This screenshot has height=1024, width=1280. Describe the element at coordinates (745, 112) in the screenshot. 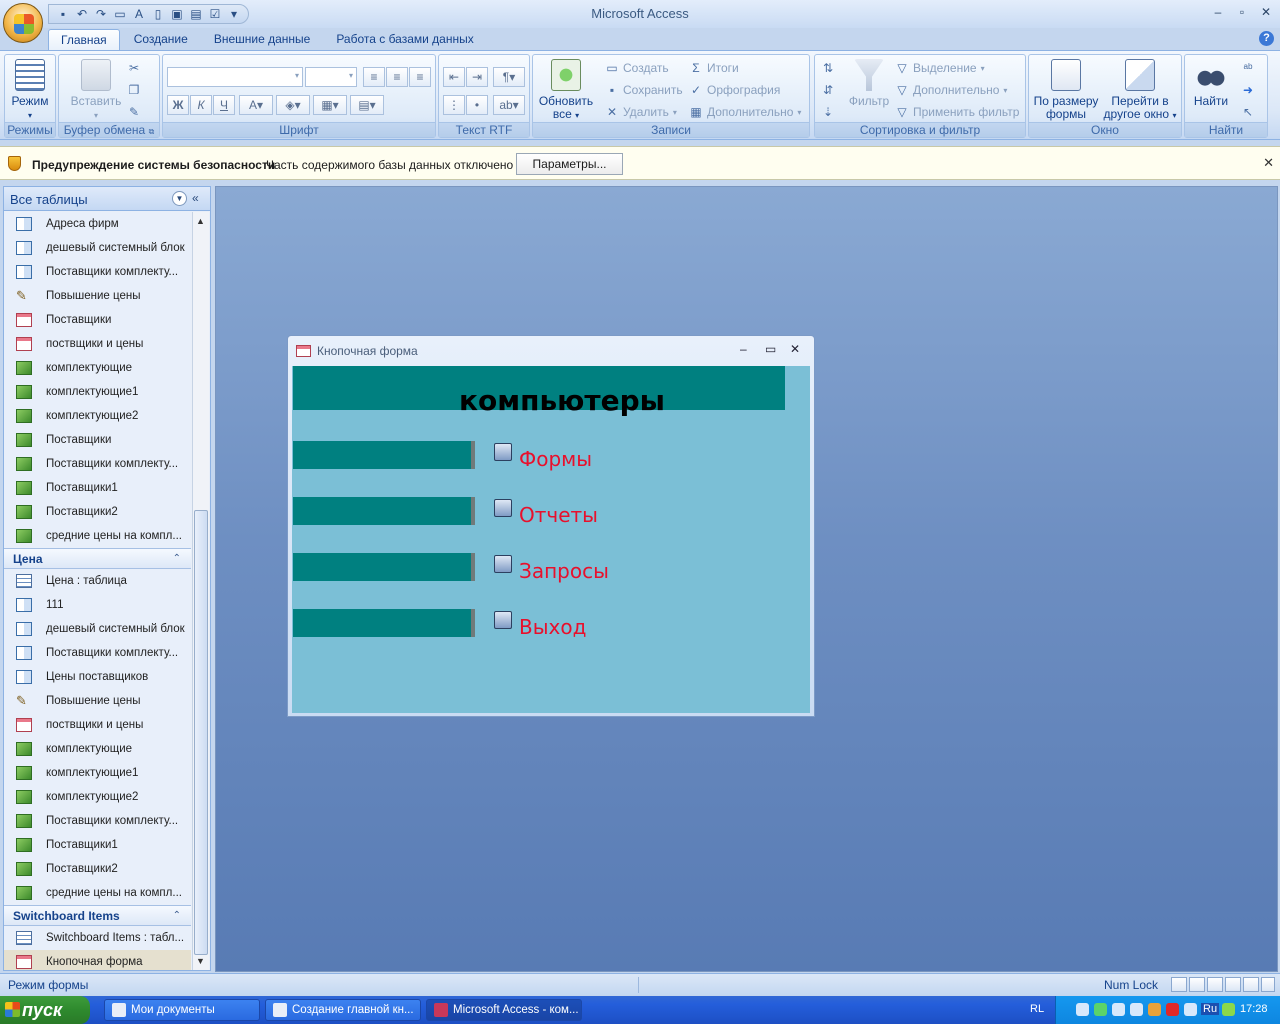

I see `records-more-button: ▦ Дополнительно ▾` at that location.